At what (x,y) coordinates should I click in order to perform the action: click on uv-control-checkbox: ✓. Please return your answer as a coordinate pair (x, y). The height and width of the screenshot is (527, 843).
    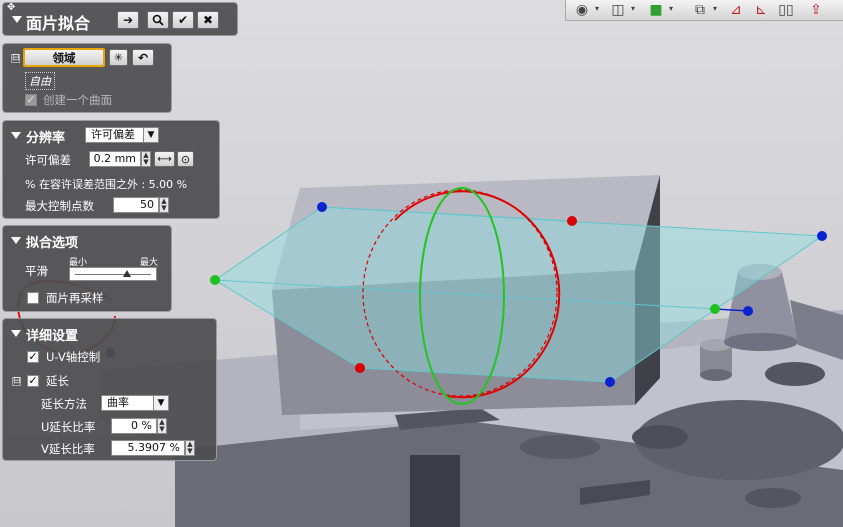
    Looking at the image, I should click on (33, 357).